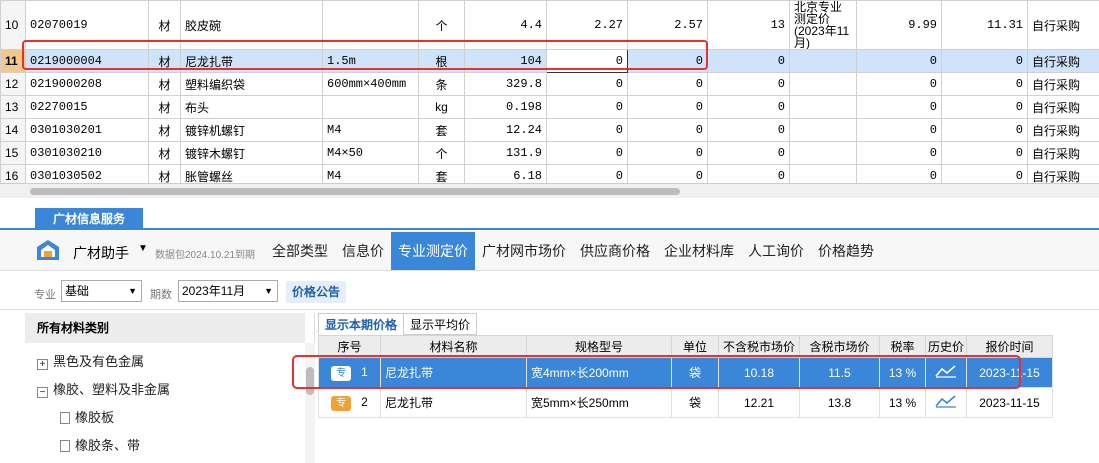  What do you see at coordinates (89, 219) in the screenshot?
I see `tab-info-service: 广材信息服务` at bounding box center [89, 219].